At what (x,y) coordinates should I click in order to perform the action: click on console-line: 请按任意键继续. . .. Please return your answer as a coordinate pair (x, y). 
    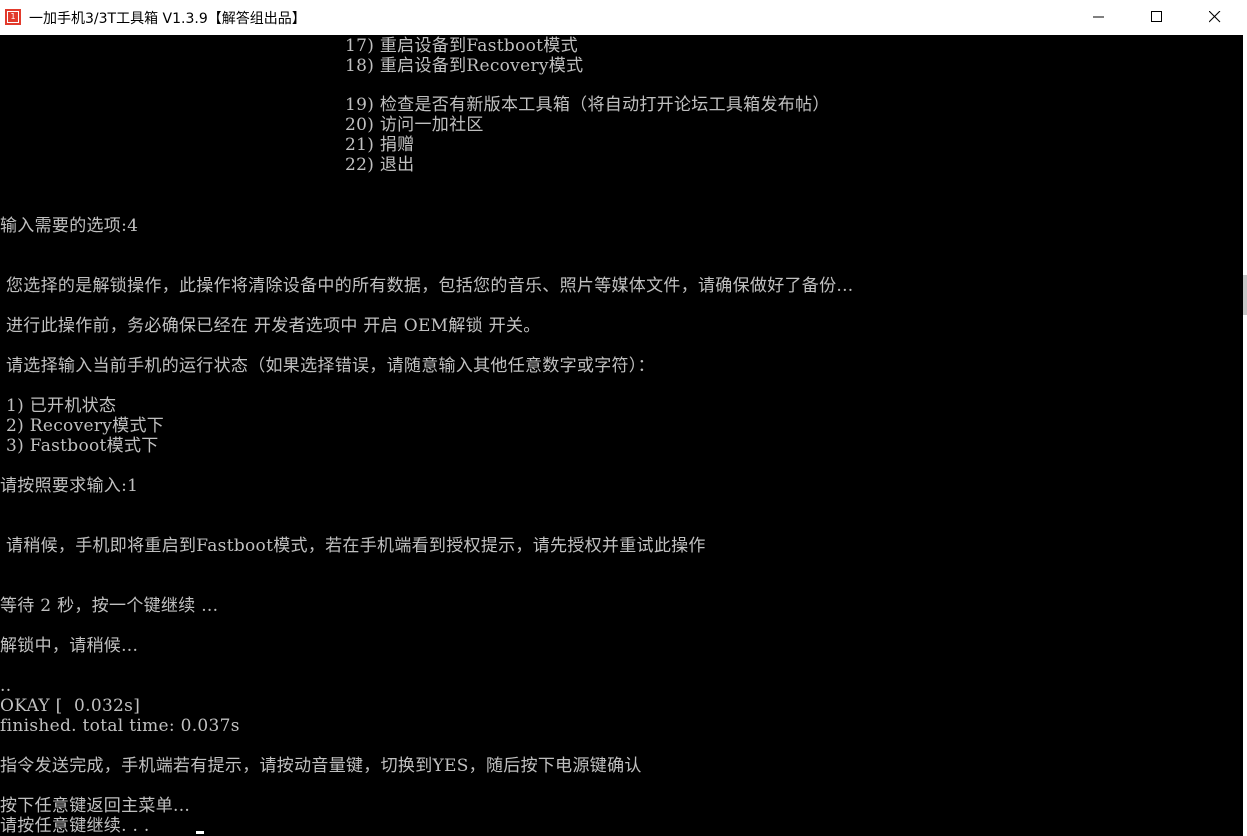
    Looking at the image, I should click on (75, 826).